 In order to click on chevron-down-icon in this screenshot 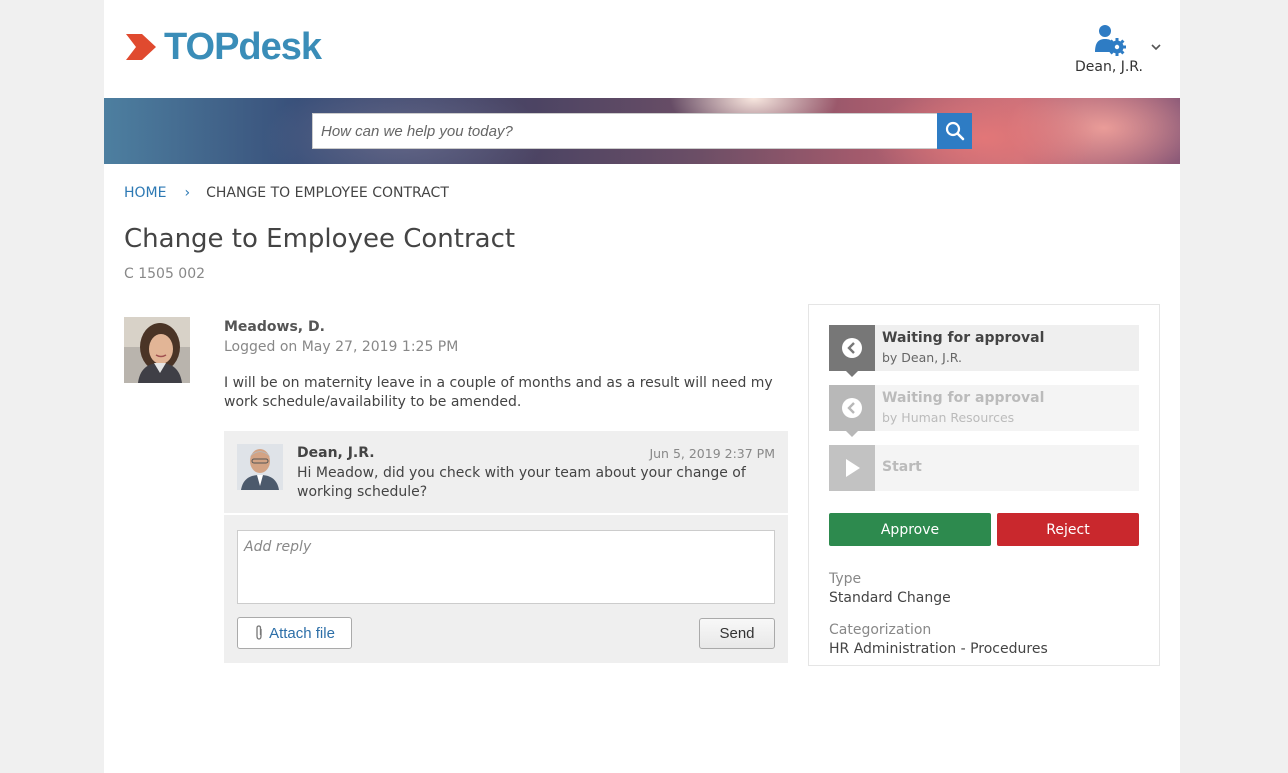, I will do `click(1156, 47)`.